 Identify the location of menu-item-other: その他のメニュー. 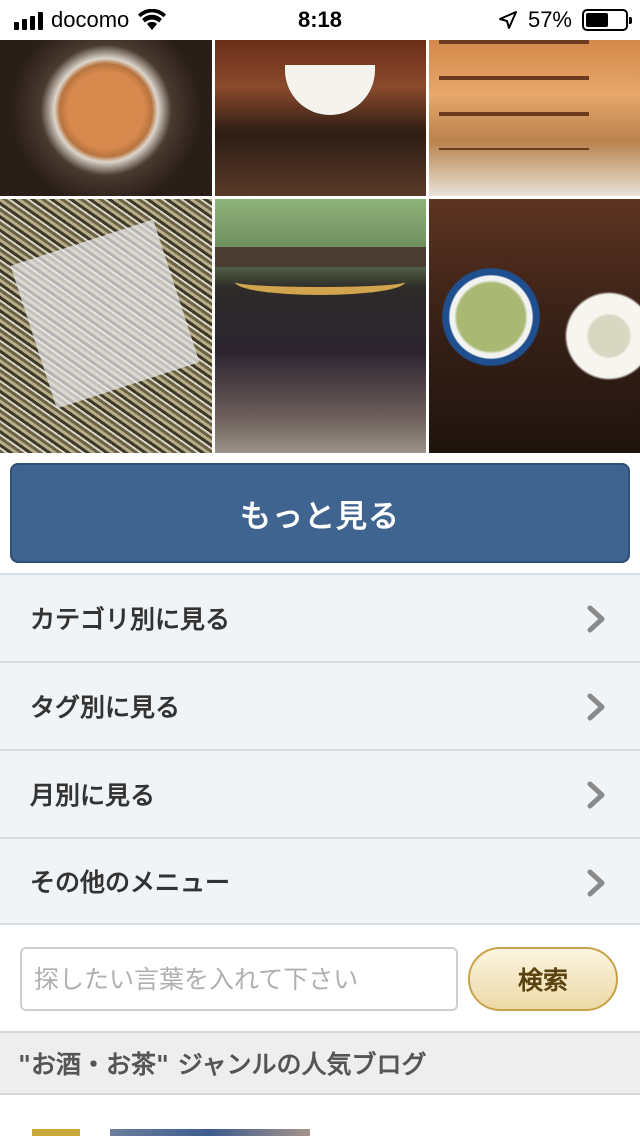
(320, 881).